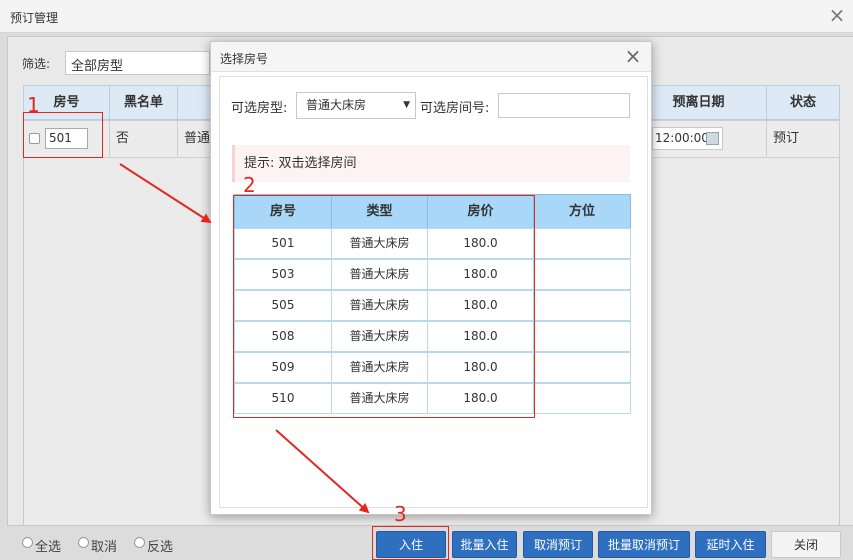 This screenshot has width=853, height=560. Describe the element at coordinates (322, 471) in the screenshot. I see `arrow-to-checkin-button` at that location.